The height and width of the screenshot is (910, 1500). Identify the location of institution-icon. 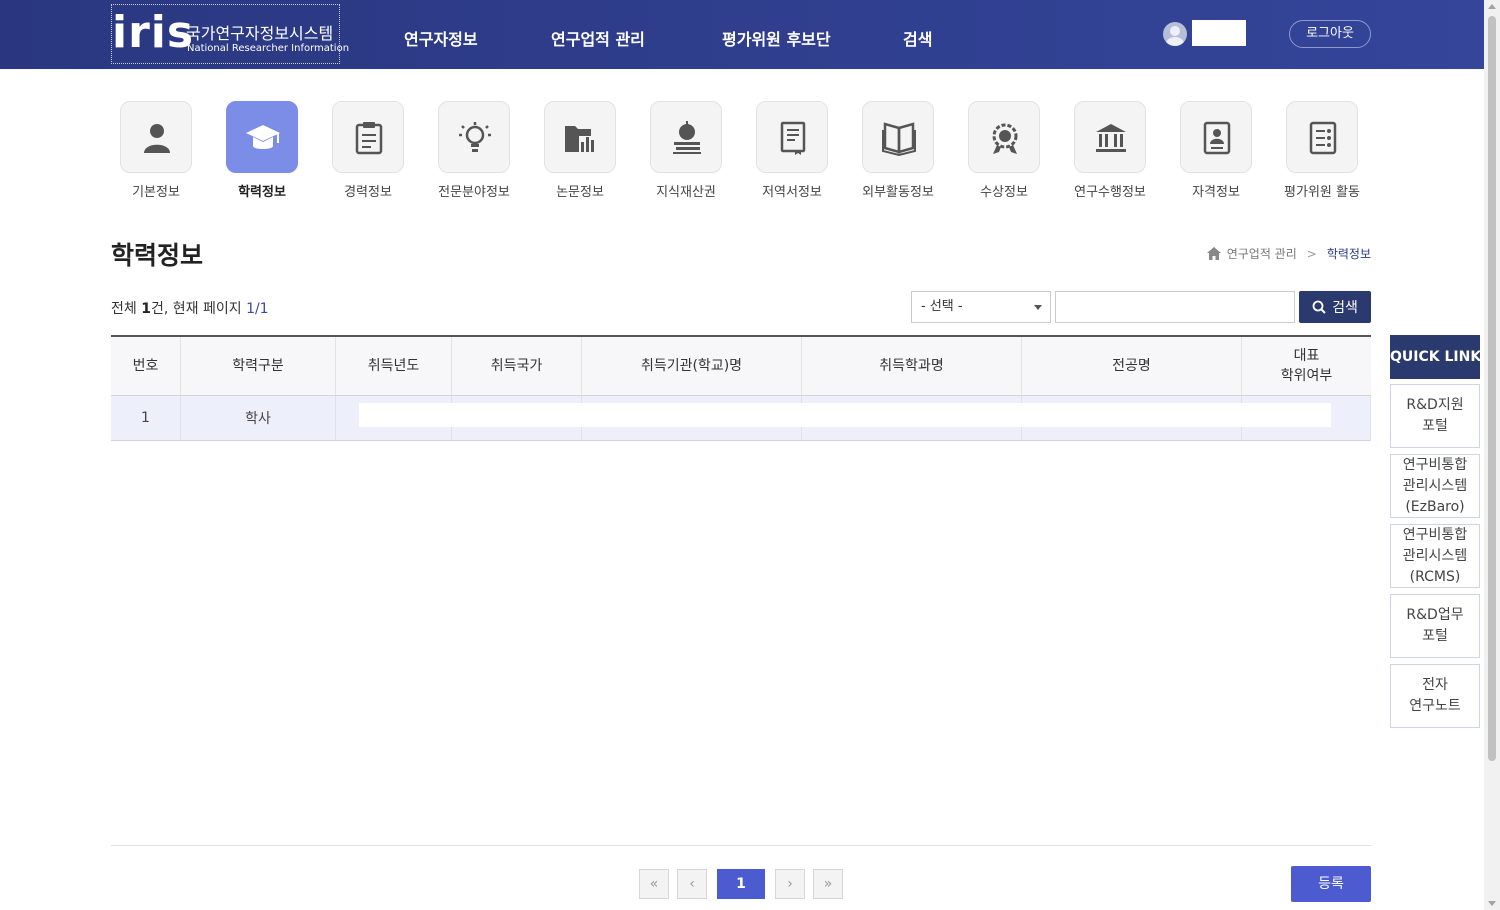
(1111, 138).